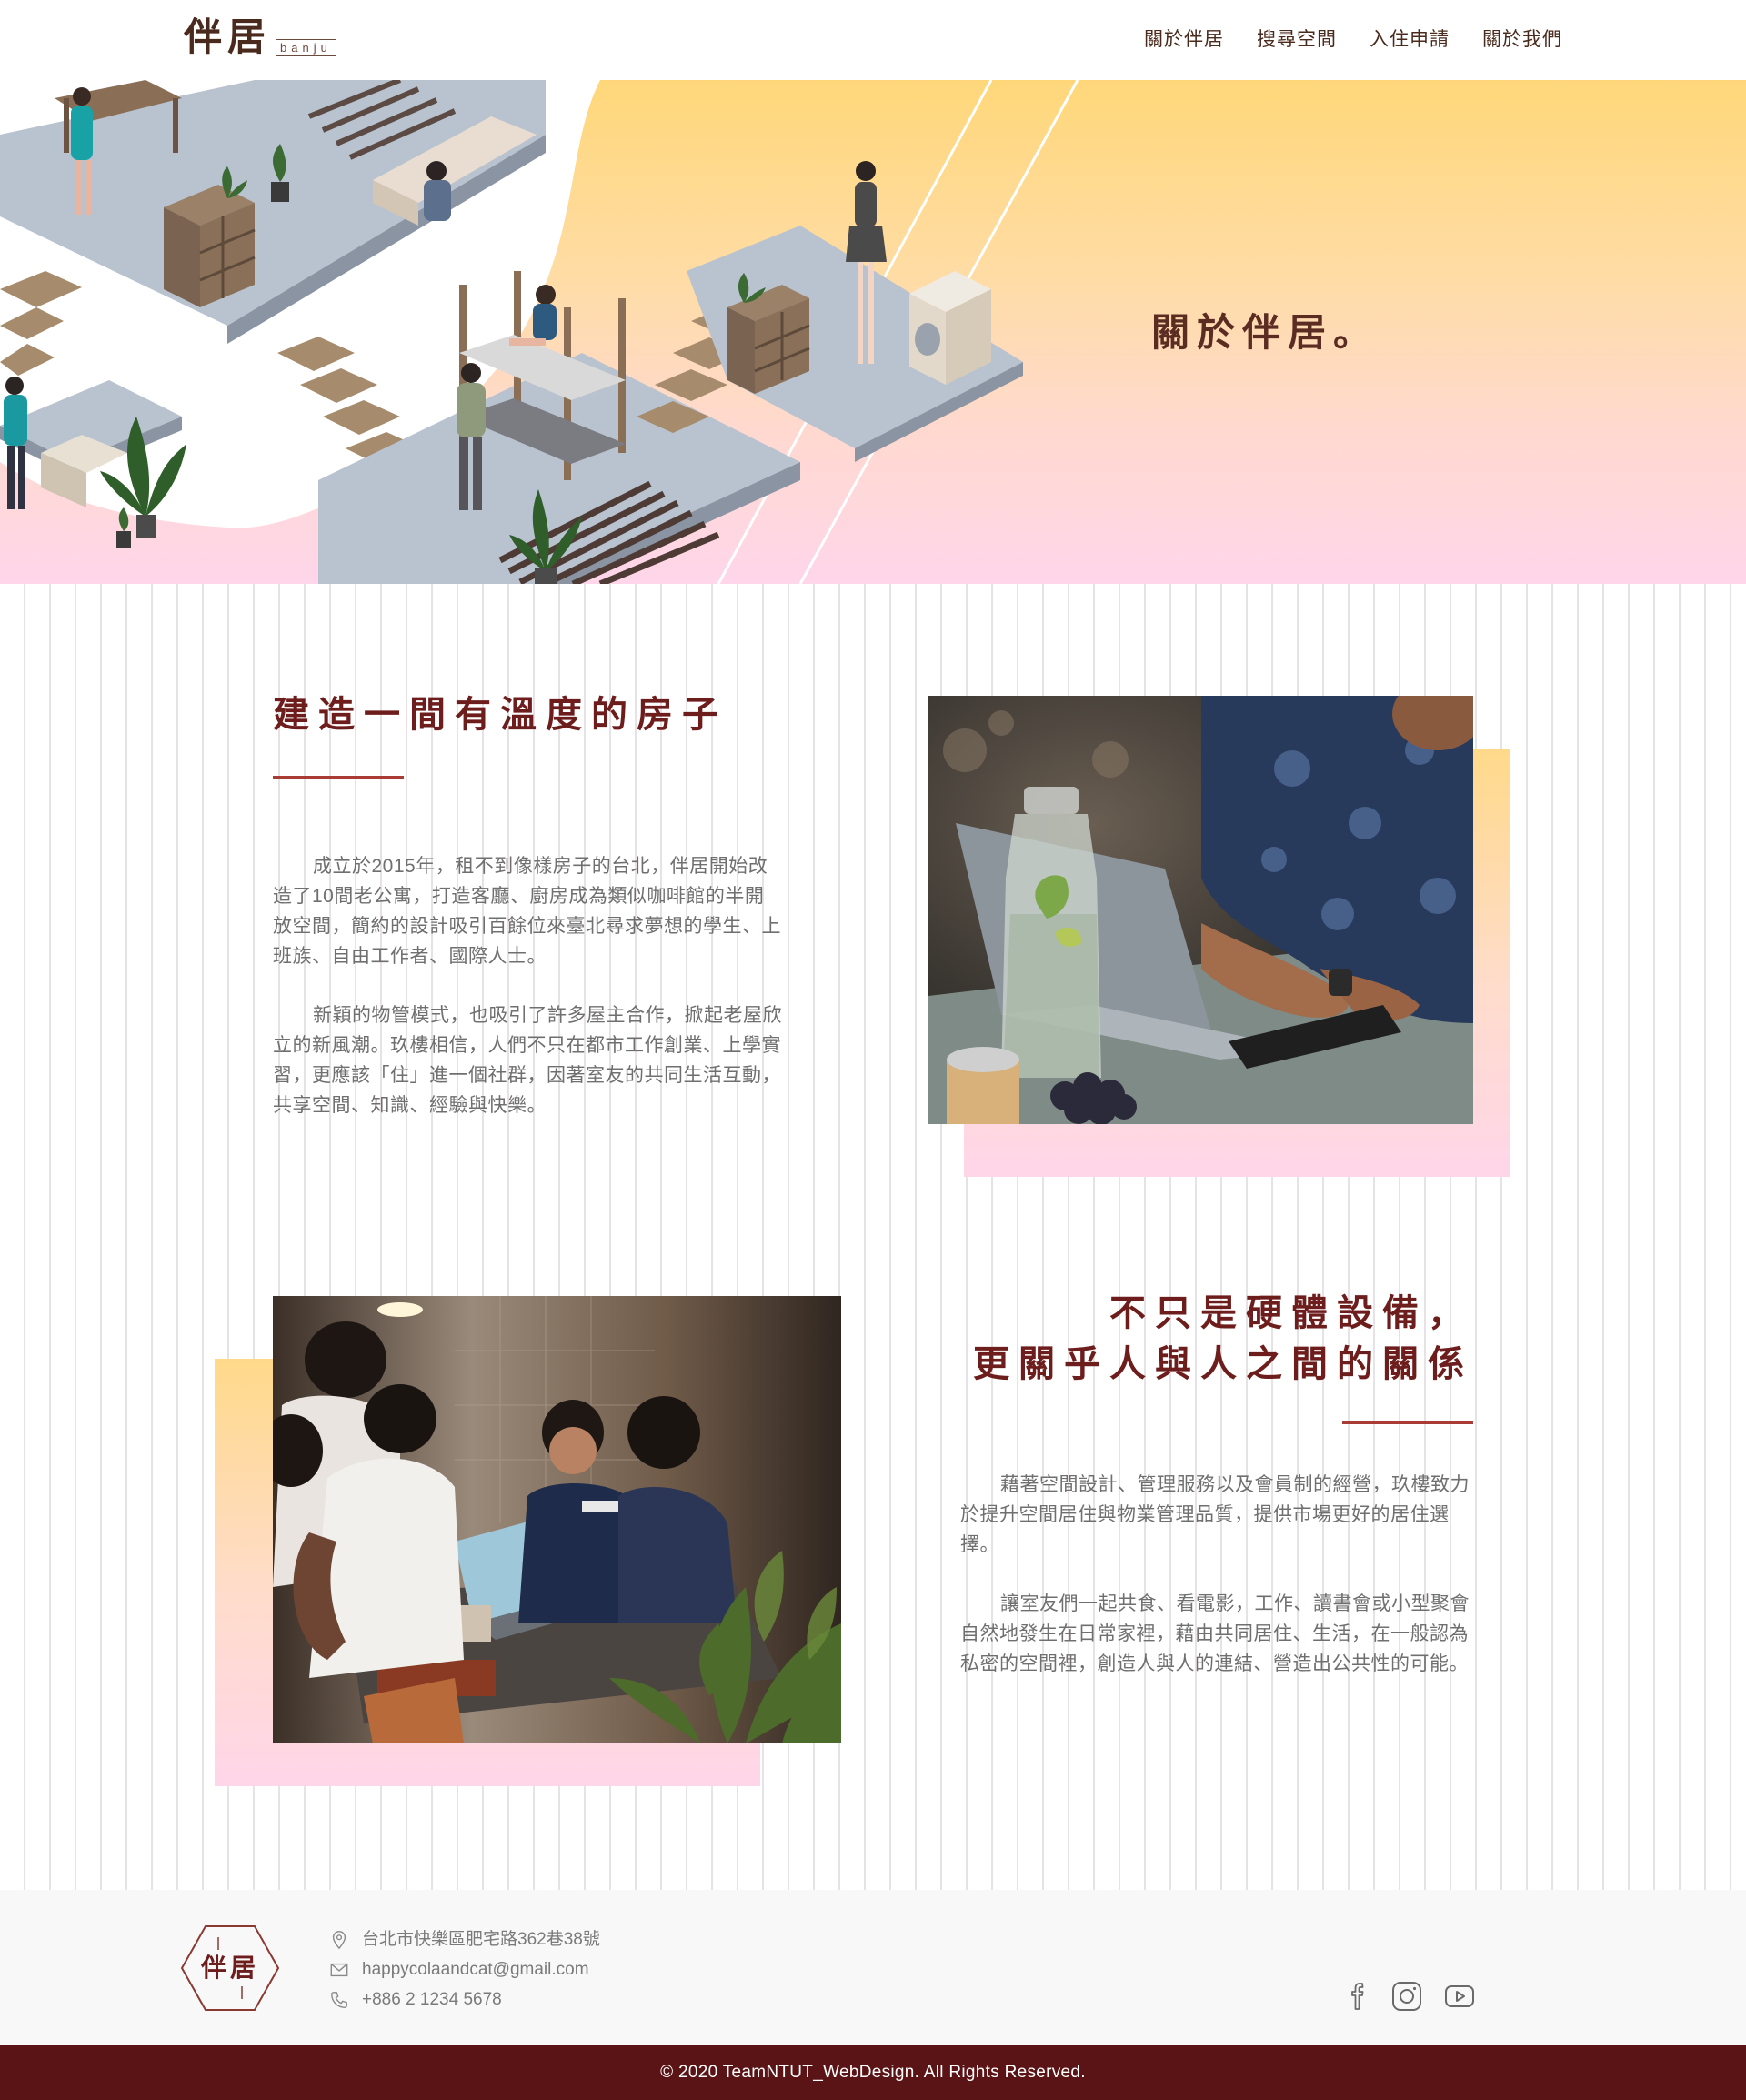 This screenshot has height=2100, width=1746. I want to click on nav-item-about-banju: 關於伴居, so click(1184, 40).